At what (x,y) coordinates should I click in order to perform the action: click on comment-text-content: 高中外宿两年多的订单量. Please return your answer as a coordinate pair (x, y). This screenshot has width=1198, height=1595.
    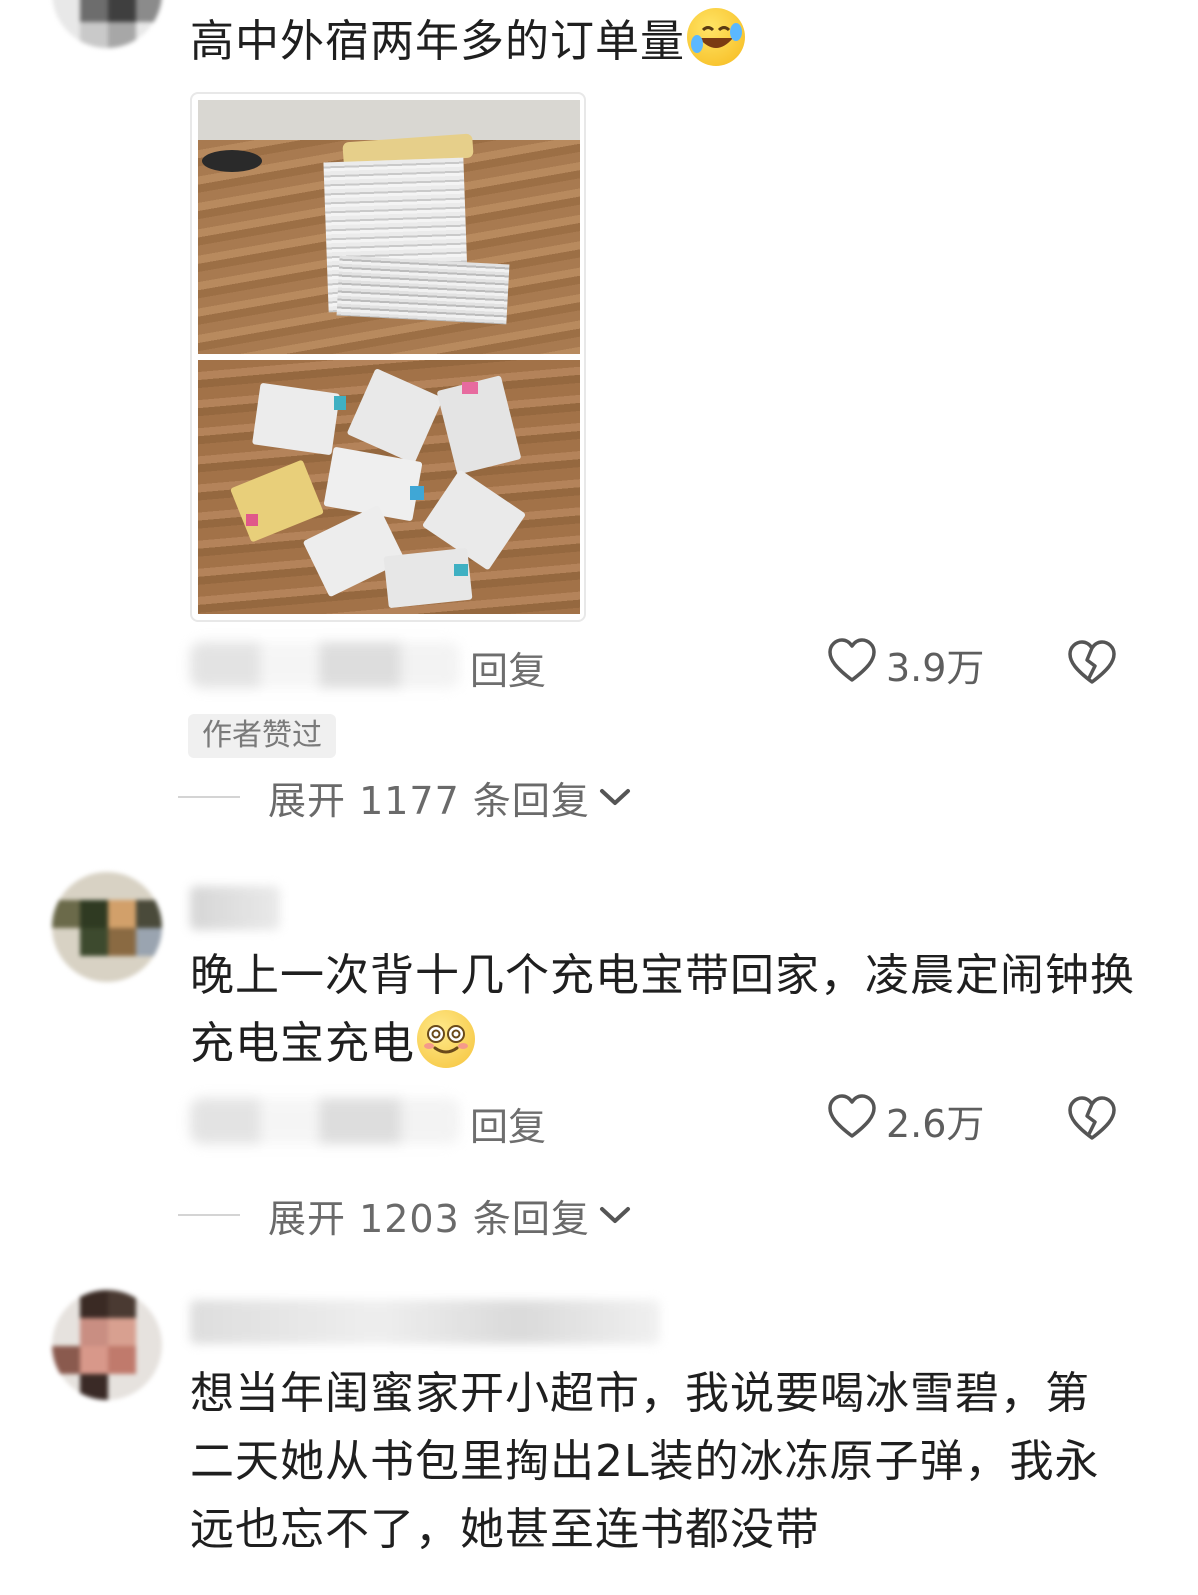
    Looking at the image, I should click on (437, 41).